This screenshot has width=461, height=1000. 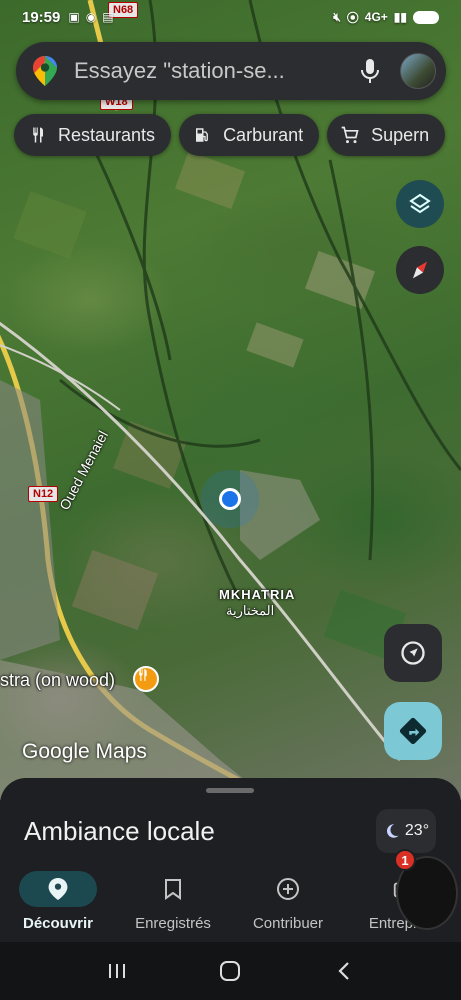 I want to click on nav-decouvrir: Découvrir, so click(x=58, y=904).